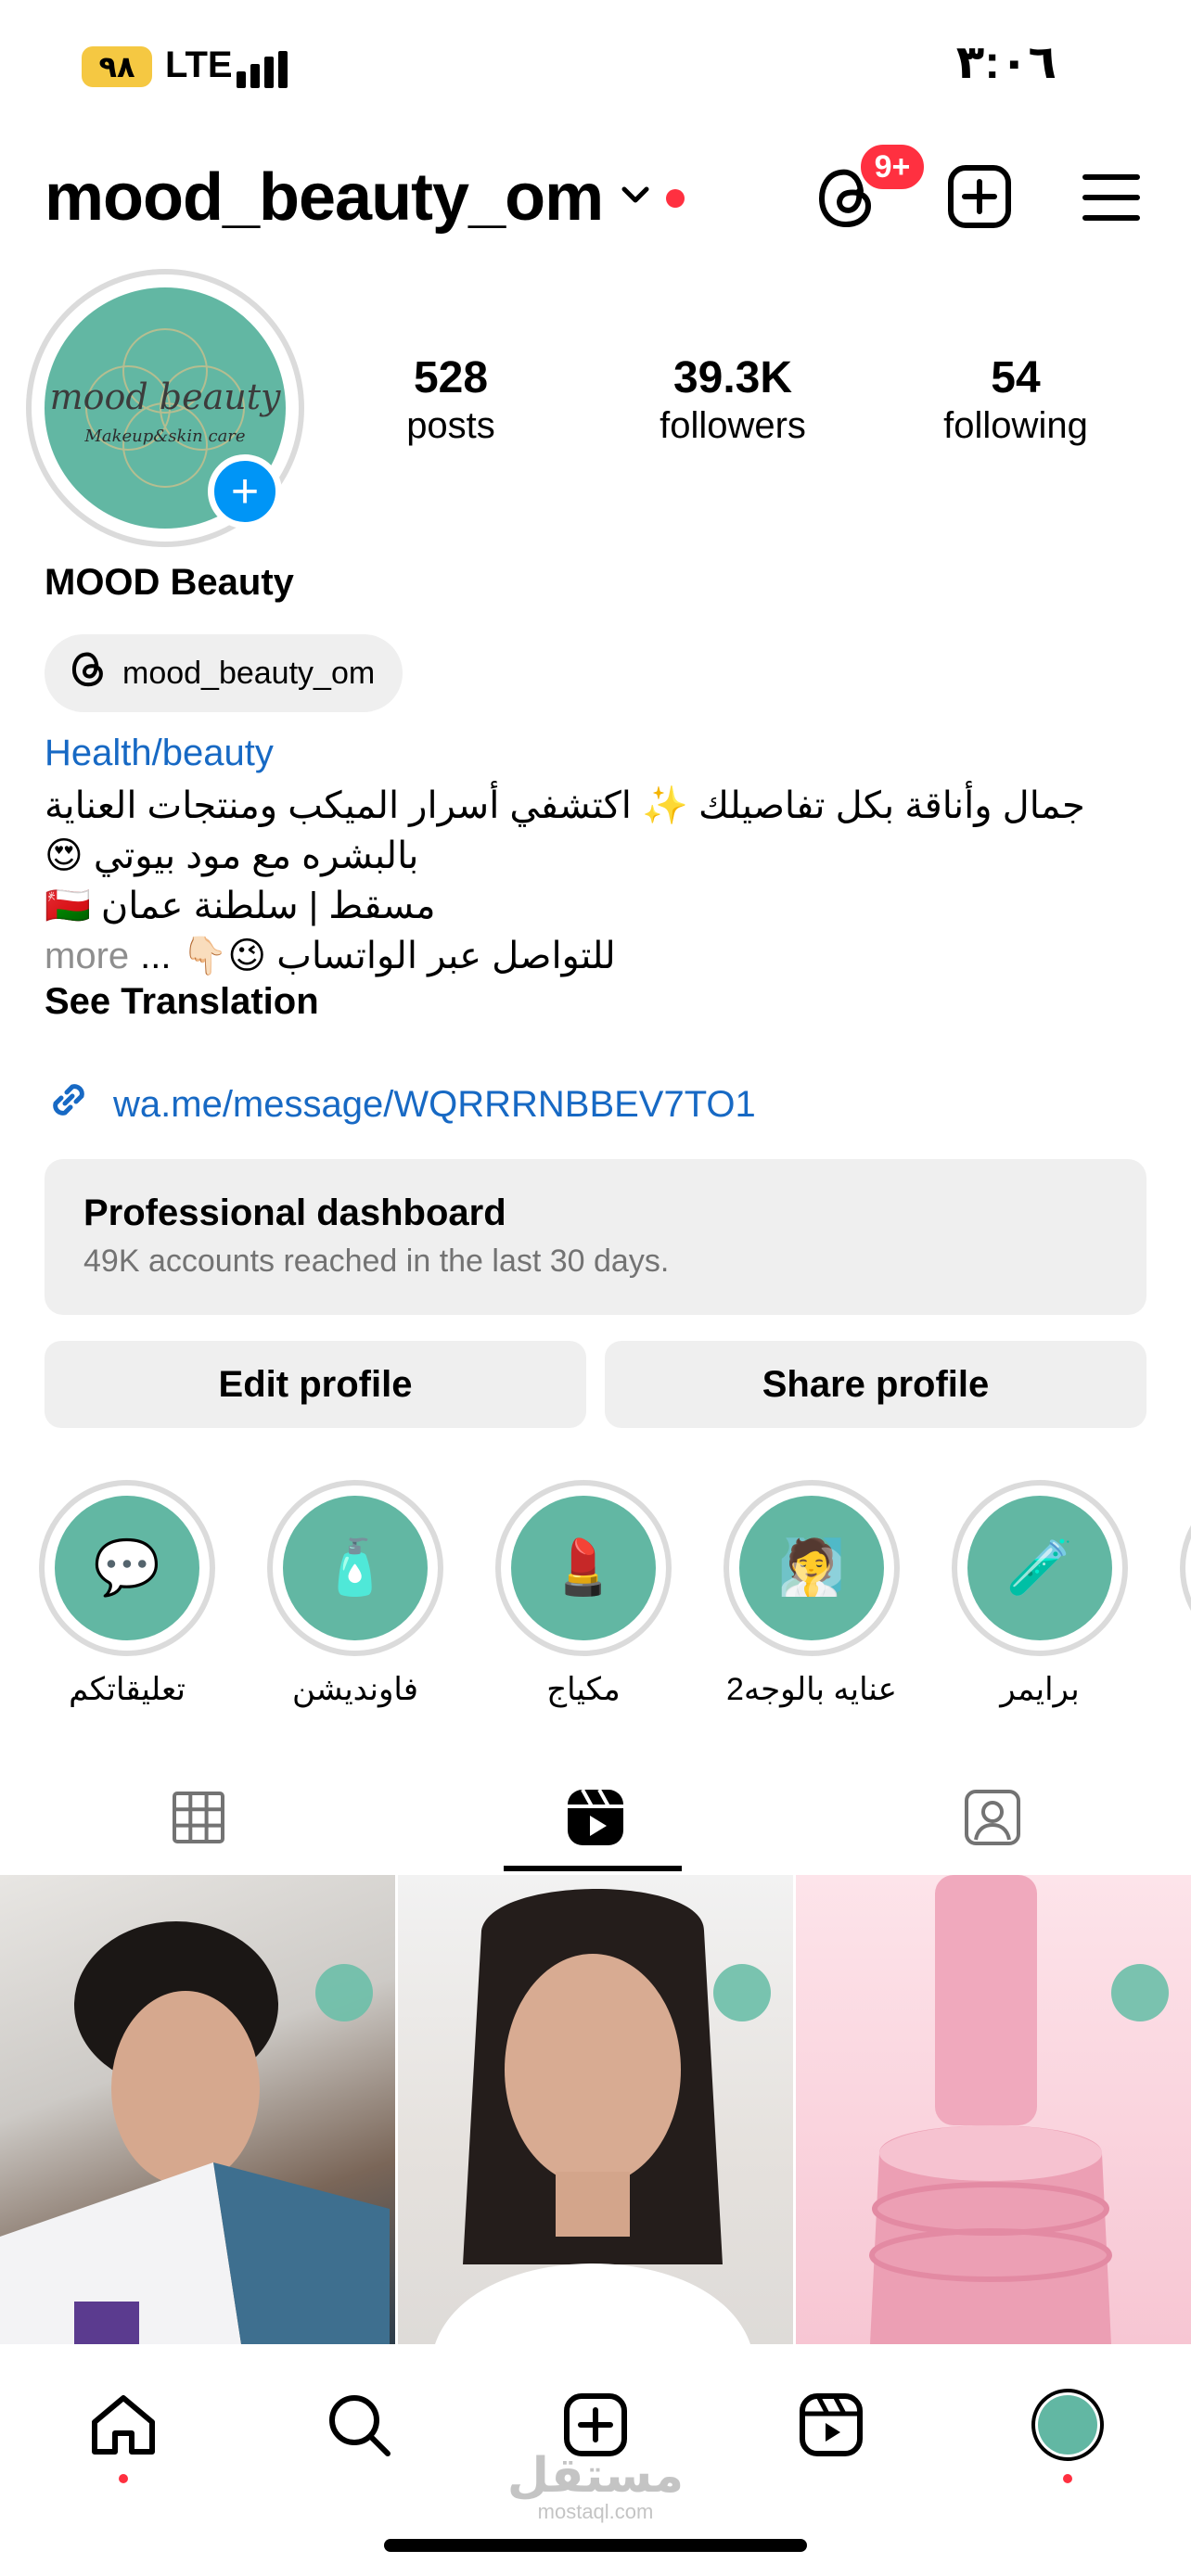  What do you see at coordinates (127, 1689) in the screenshot?
I see `highlight-label: تعليقاتكم` at bounding box center [127, 1689].